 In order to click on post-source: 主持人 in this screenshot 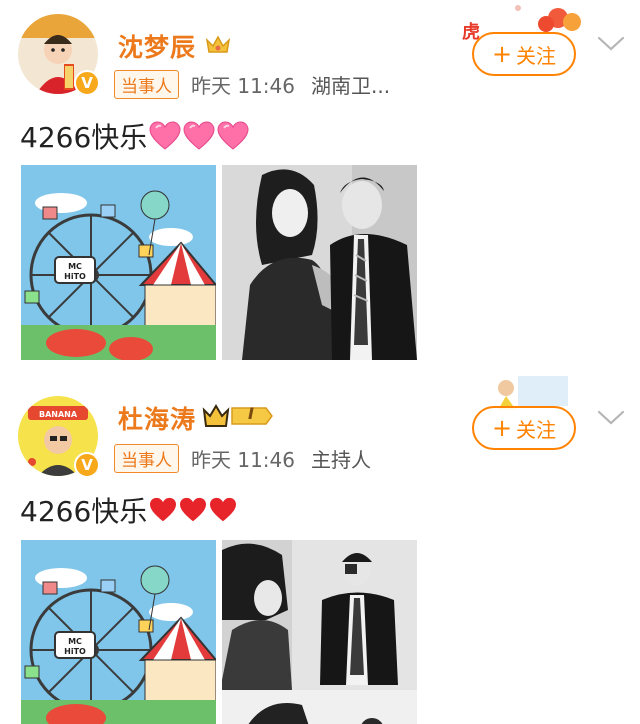, I will do `click(341, 460)`.